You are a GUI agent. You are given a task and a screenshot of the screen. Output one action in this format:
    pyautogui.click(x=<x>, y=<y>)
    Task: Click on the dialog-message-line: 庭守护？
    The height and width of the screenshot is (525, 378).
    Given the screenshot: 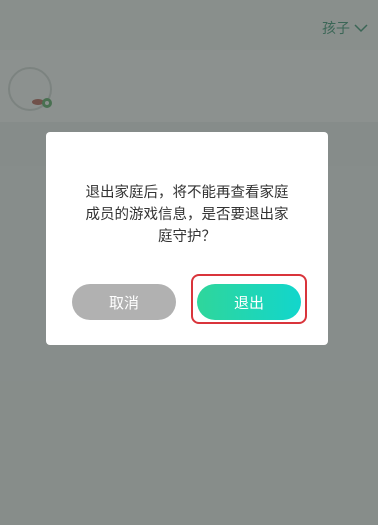 What is the action you would take?
    pyautogui.click(x=187, y=237)
    